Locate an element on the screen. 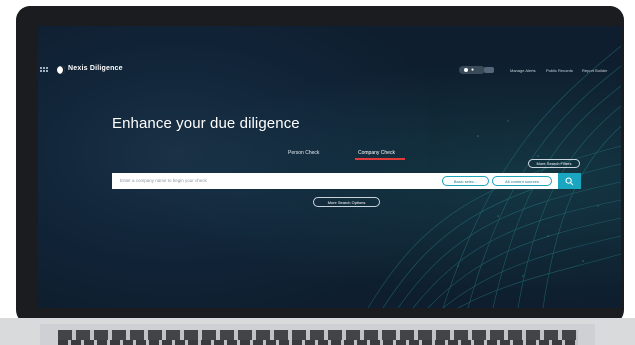 The image size is (635, 345). more-search-options-button: More Search Options is located at coordinates (346, 202).